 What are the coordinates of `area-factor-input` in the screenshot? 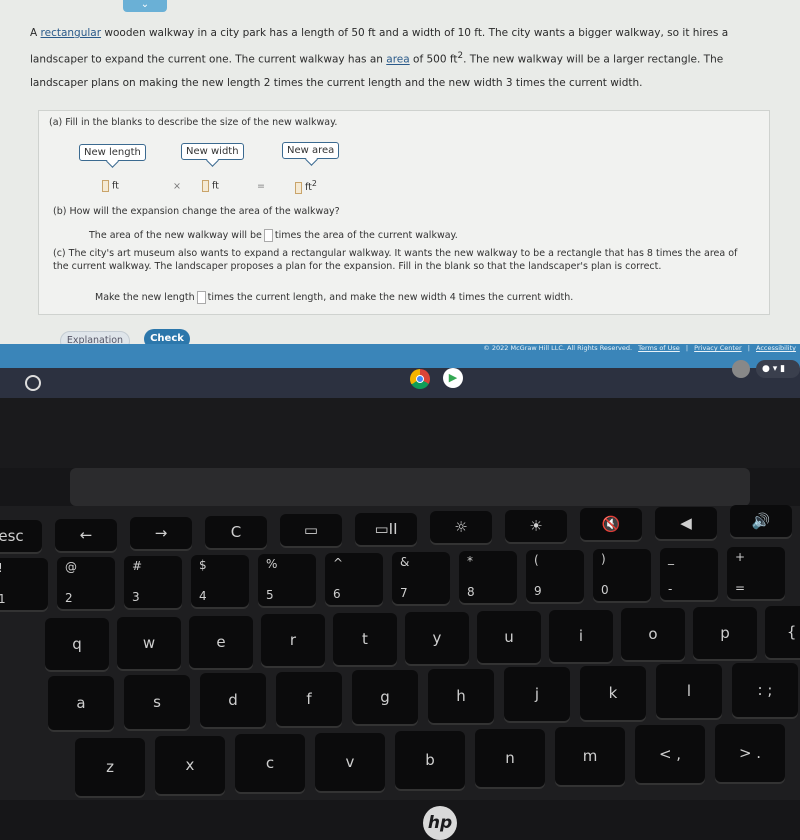 It's located at (268, 235).